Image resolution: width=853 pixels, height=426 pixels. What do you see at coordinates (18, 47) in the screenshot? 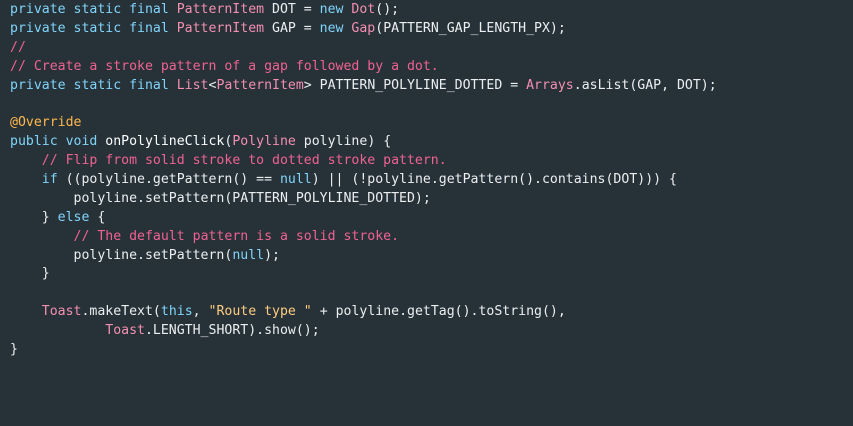
I see `code-token: //` at bounding box center [18, 47].